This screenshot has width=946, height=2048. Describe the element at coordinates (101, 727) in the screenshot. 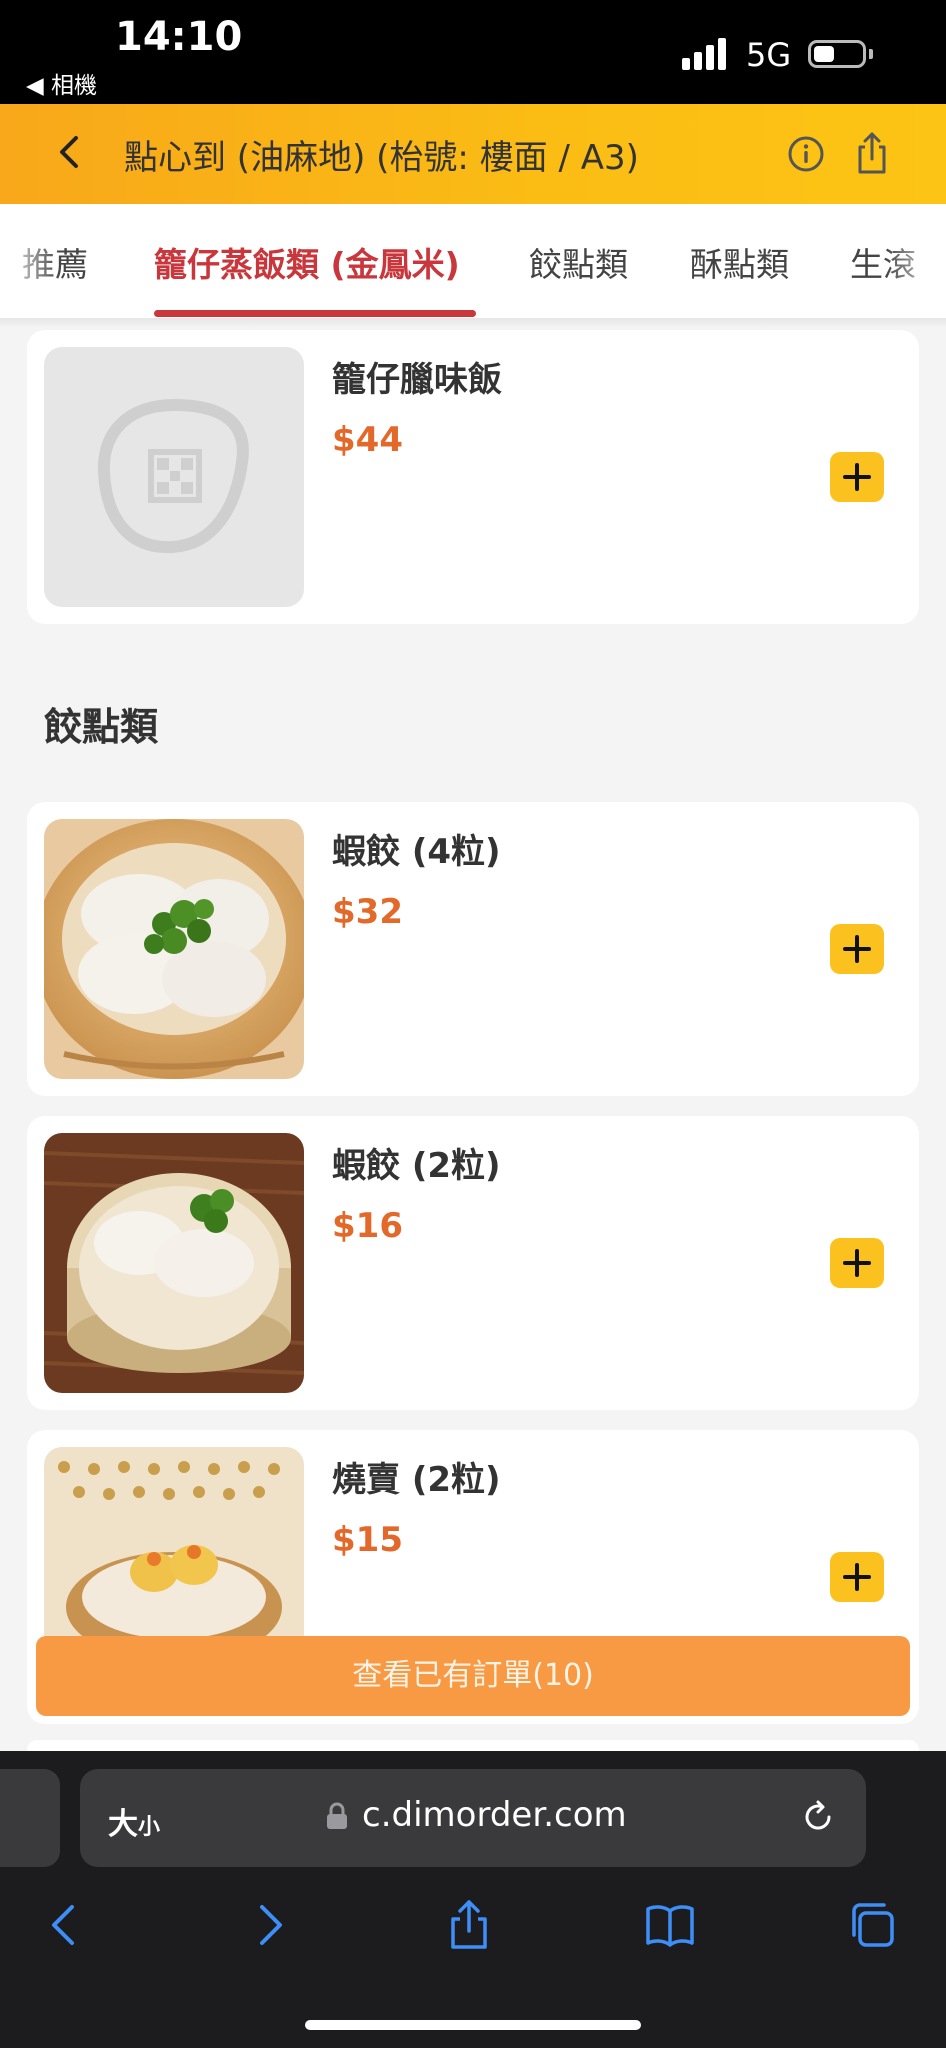

I see `section-title: 餃點類` at that location.